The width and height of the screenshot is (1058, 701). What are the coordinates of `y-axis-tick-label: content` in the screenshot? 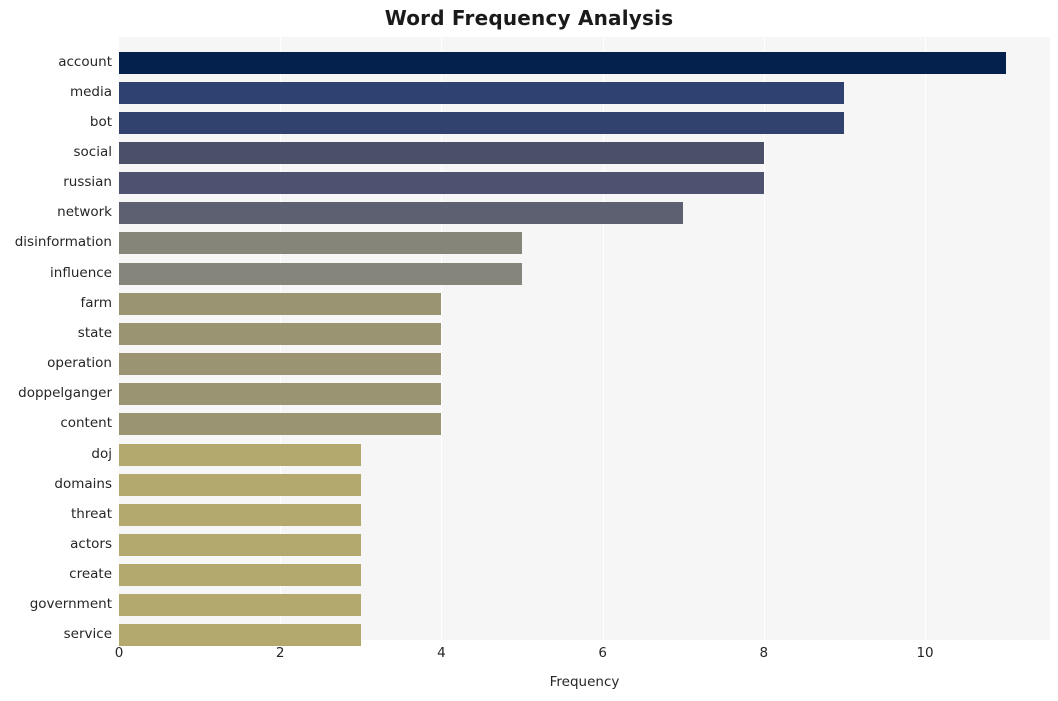 It's located at (86, 423).